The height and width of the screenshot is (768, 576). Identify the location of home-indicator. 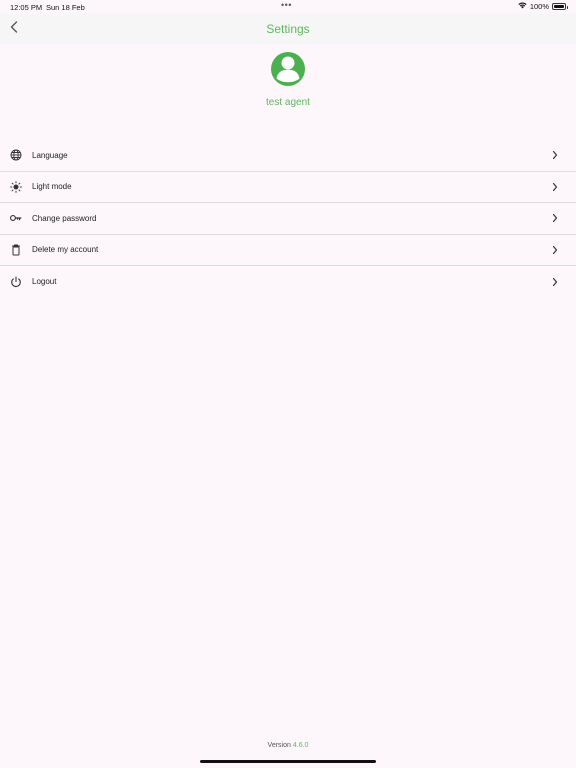
(288, 761).